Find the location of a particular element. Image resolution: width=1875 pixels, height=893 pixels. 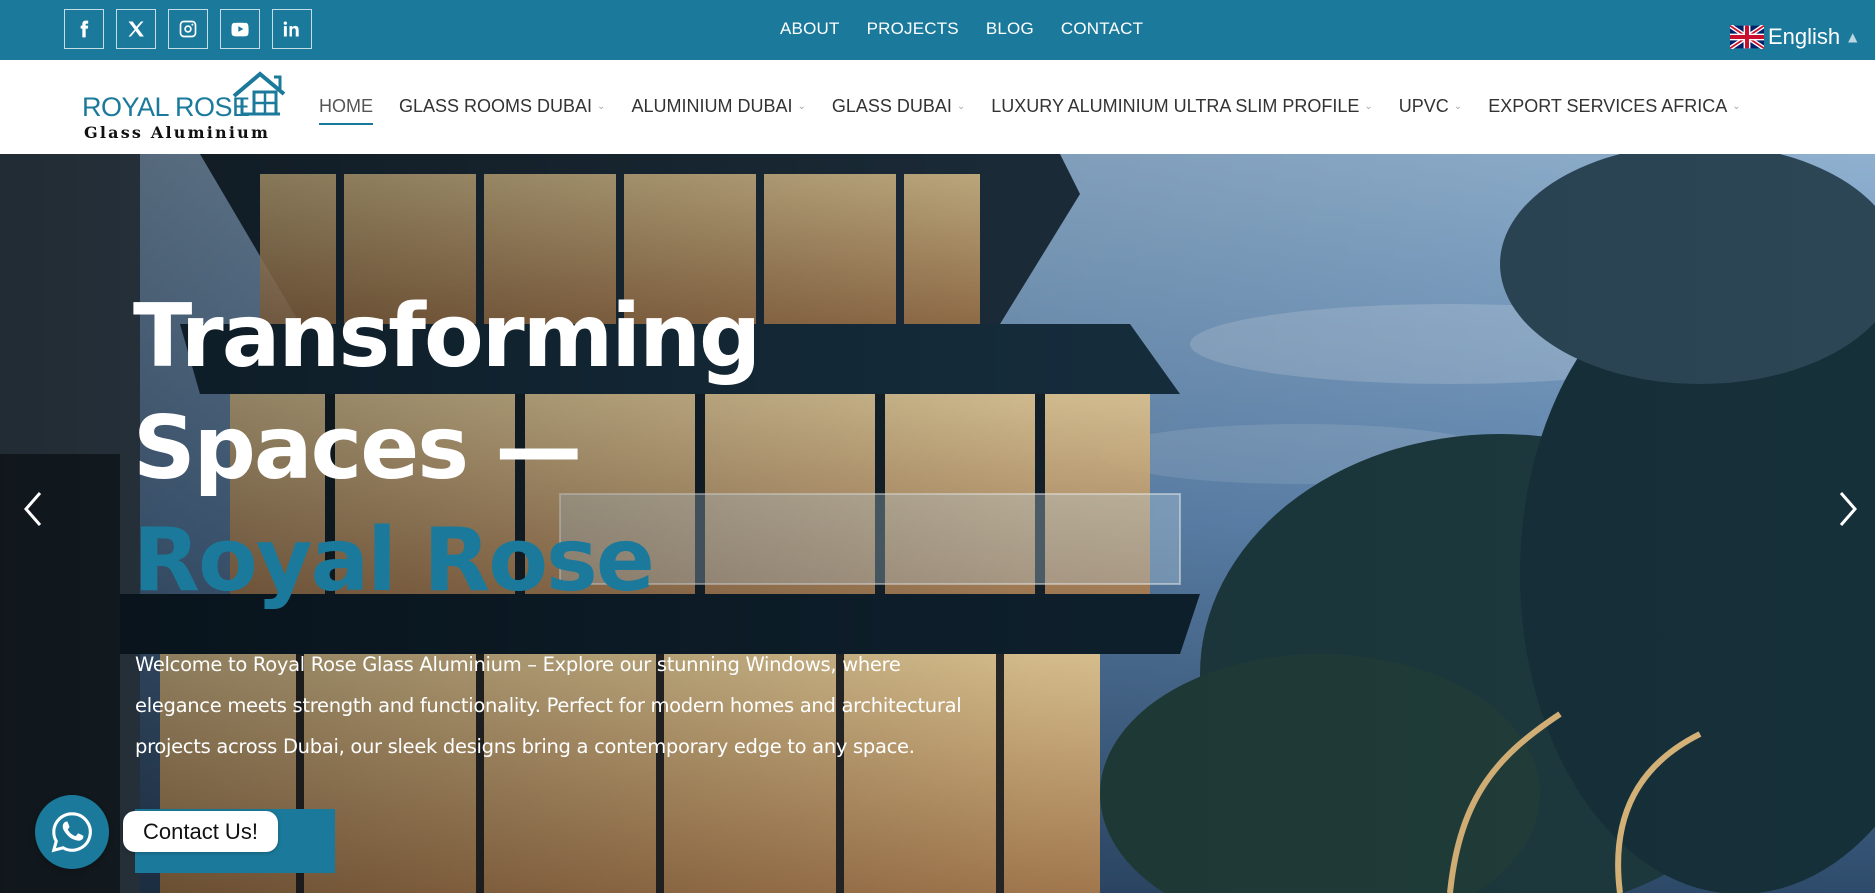

hero-title-accent: Royal Rose is located at coordinates (394, 560).